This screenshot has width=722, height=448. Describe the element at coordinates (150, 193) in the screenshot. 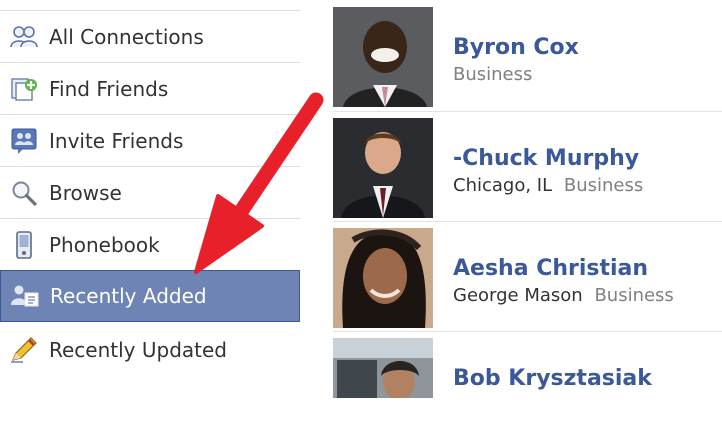

I see `sidebar-item-browse: Browse` at that location.